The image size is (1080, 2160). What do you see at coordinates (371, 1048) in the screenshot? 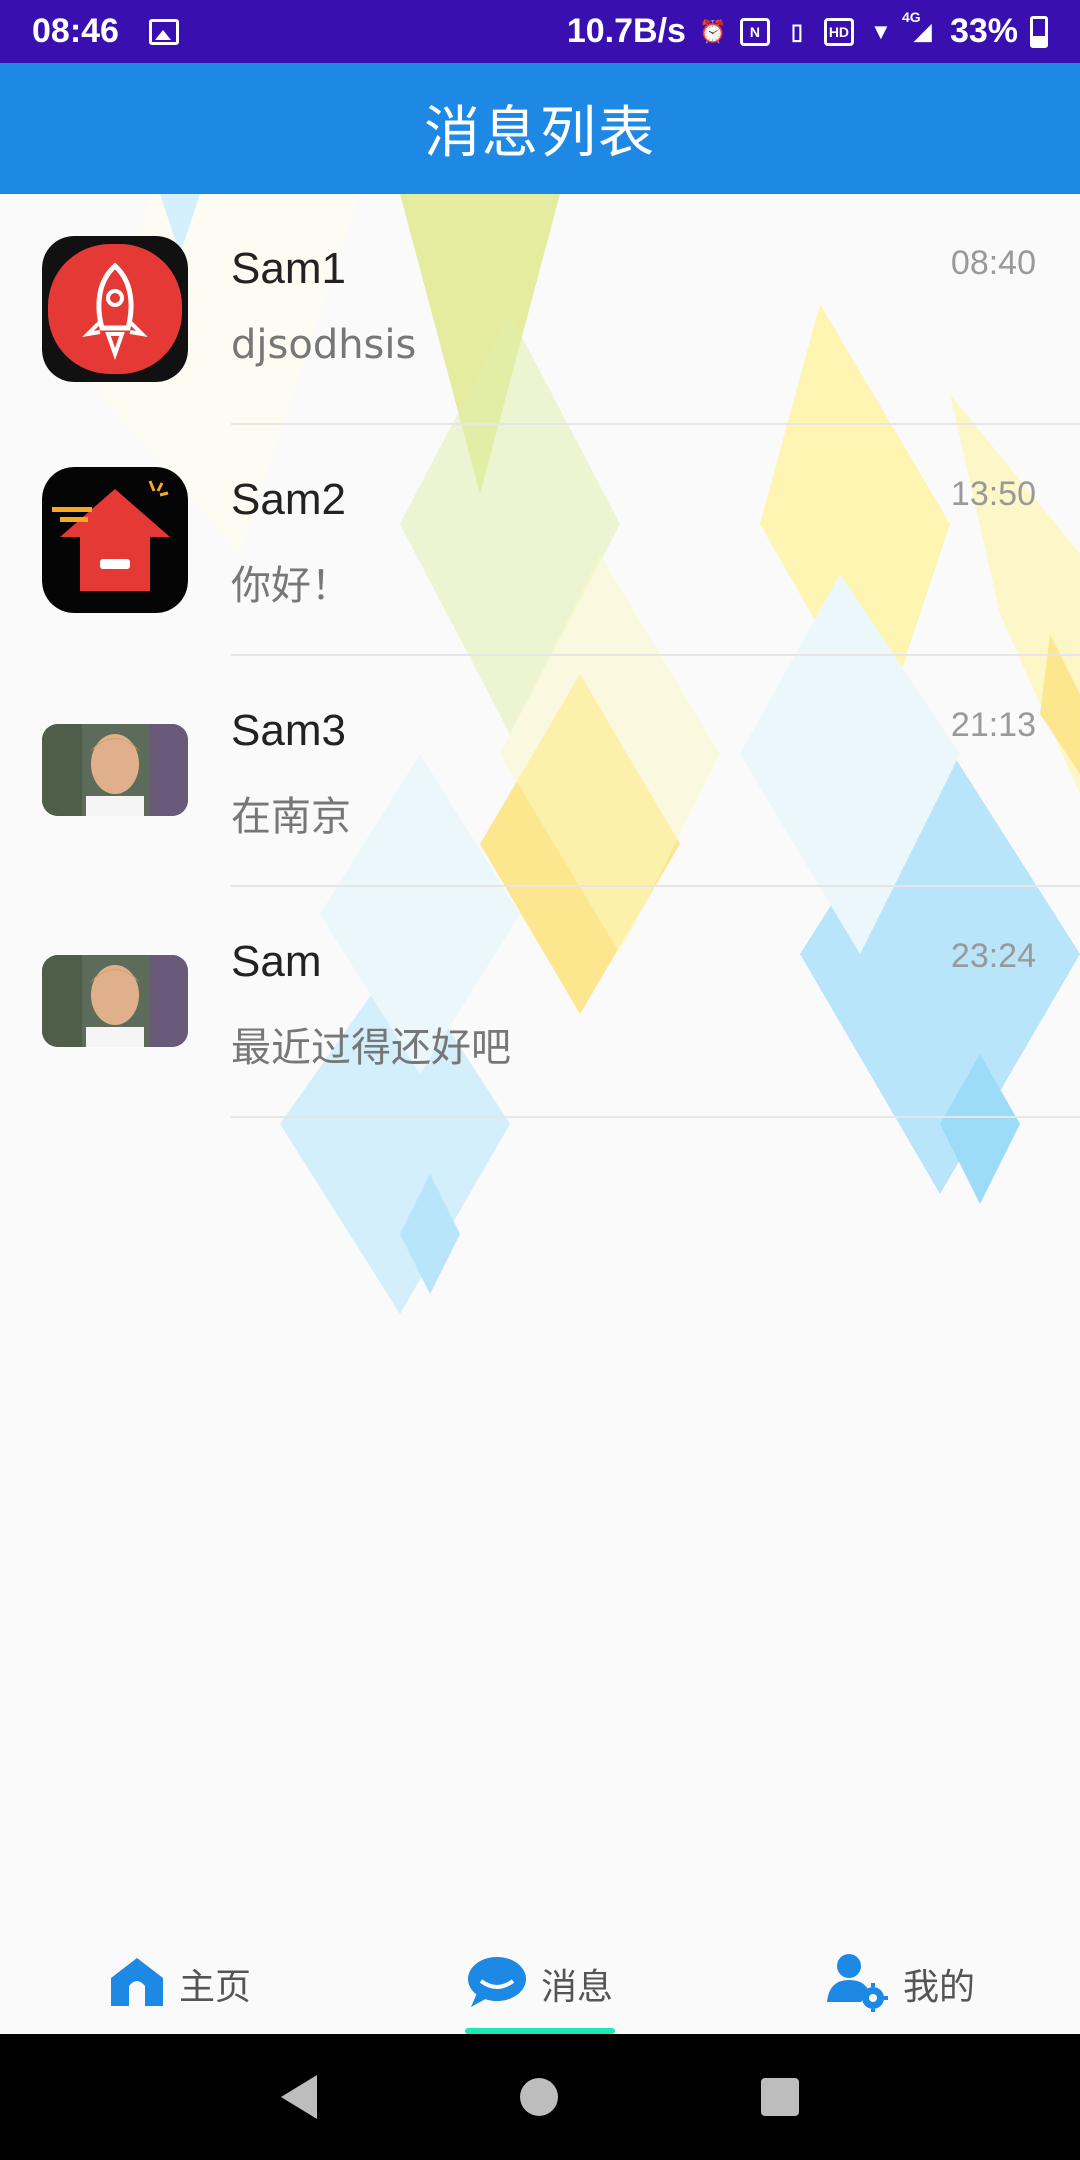
I see `message-preview: 最近过得还好吧` at bounding box center [371, 1048].